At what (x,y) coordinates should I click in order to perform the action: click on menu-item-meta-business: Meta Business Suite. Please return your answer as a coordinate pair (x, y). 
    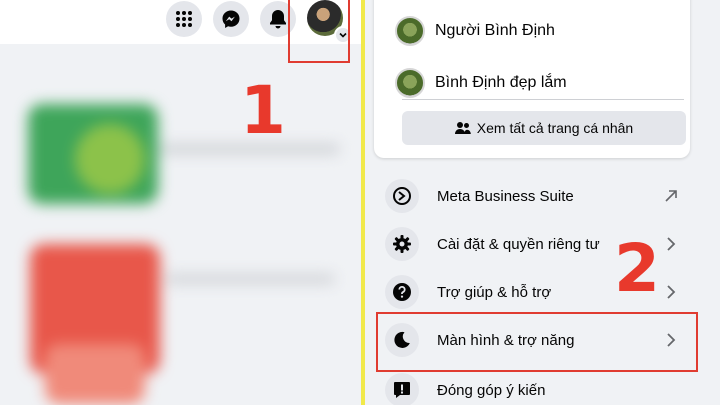
    Looking at the image, I should click on (533, 196).